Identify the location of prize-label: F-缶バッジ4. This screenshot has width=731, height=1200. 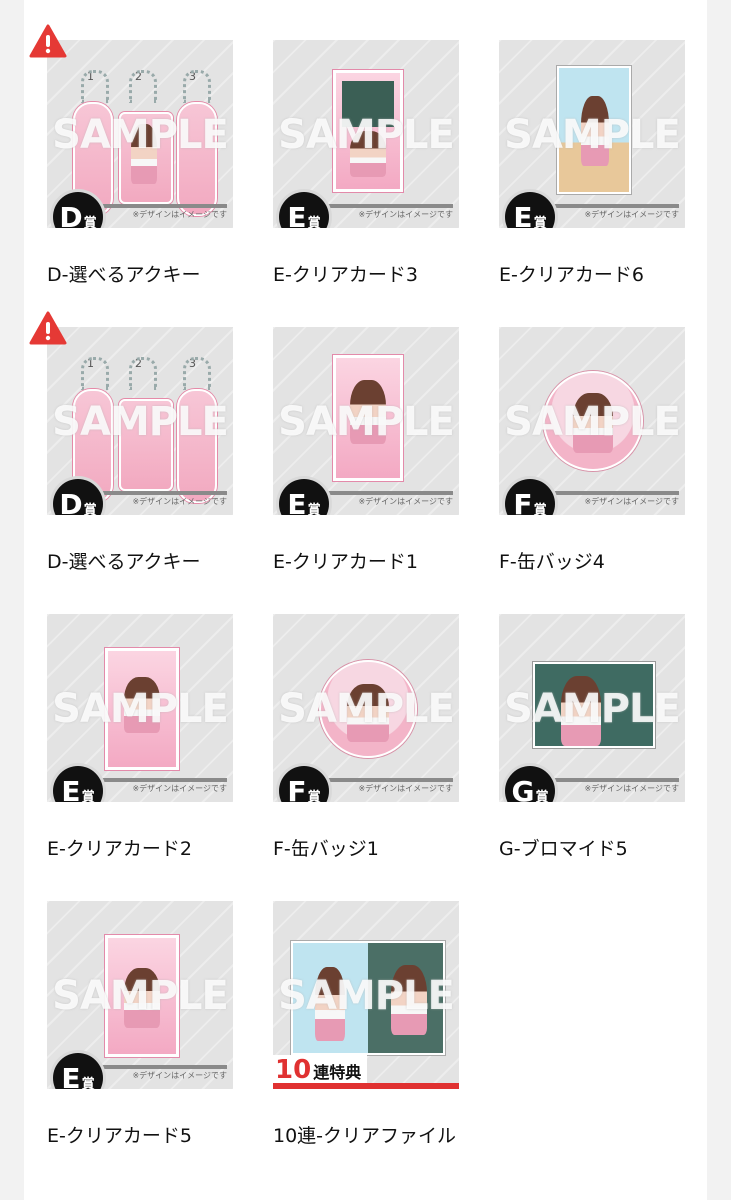
(599, 562).